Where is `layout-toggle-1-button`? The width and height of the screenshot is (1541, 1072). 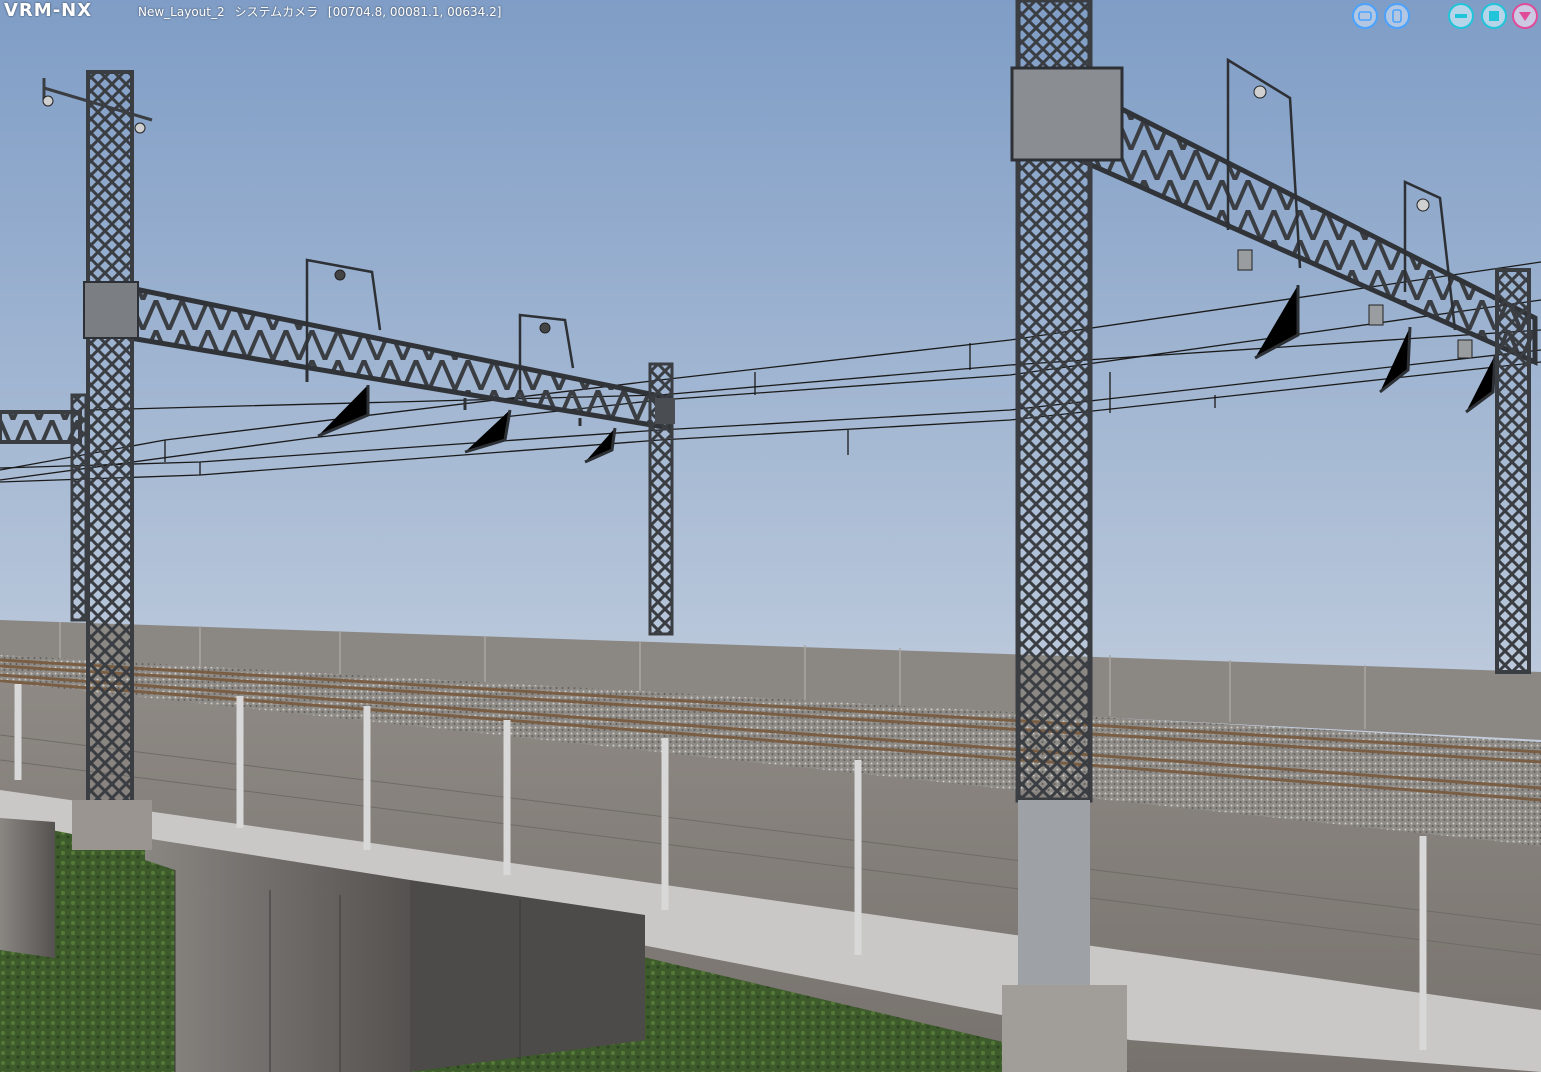 layout-toggle-1-button is located at coordinates (1365, 16).